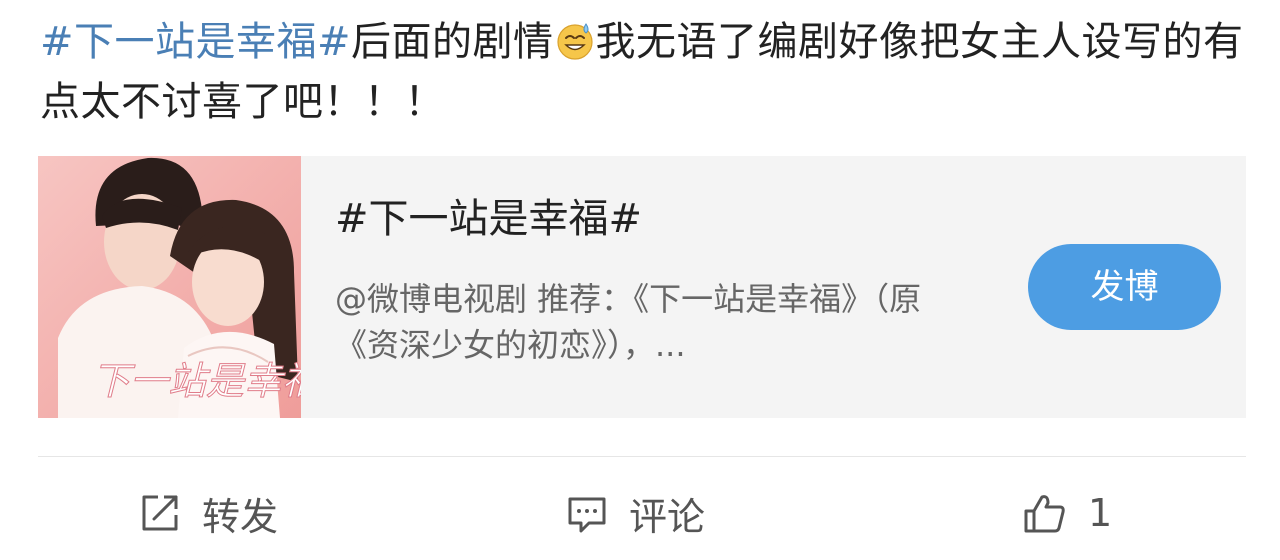 Image resolution: width=1280 pixels, height=560 pixels. Describe the element at coordinates (1124, 287) in the screenshot. I see `post-weibo-button: 发博` at that location.